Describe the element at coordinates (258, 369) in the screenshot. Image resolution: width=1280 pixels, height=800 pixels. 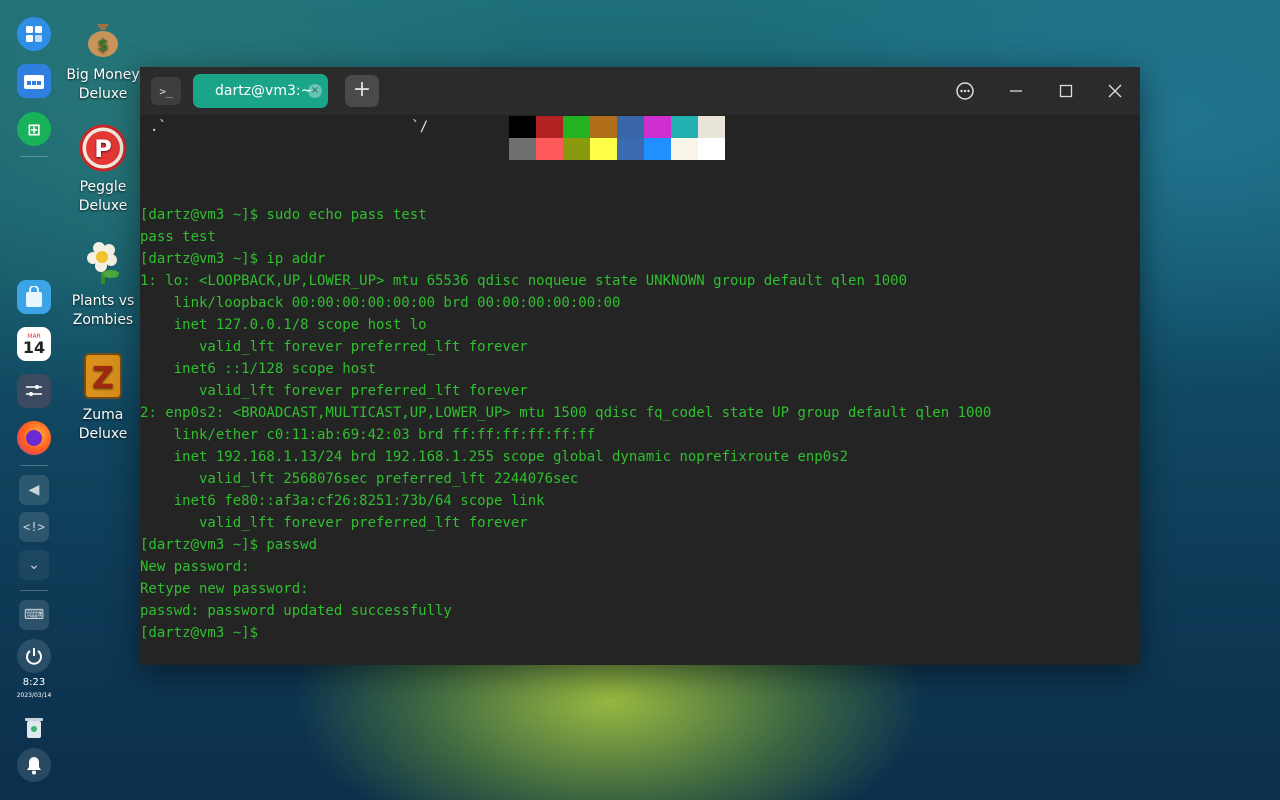
I see `terminal-line: inet6 ::1/128 scope host` at that location.